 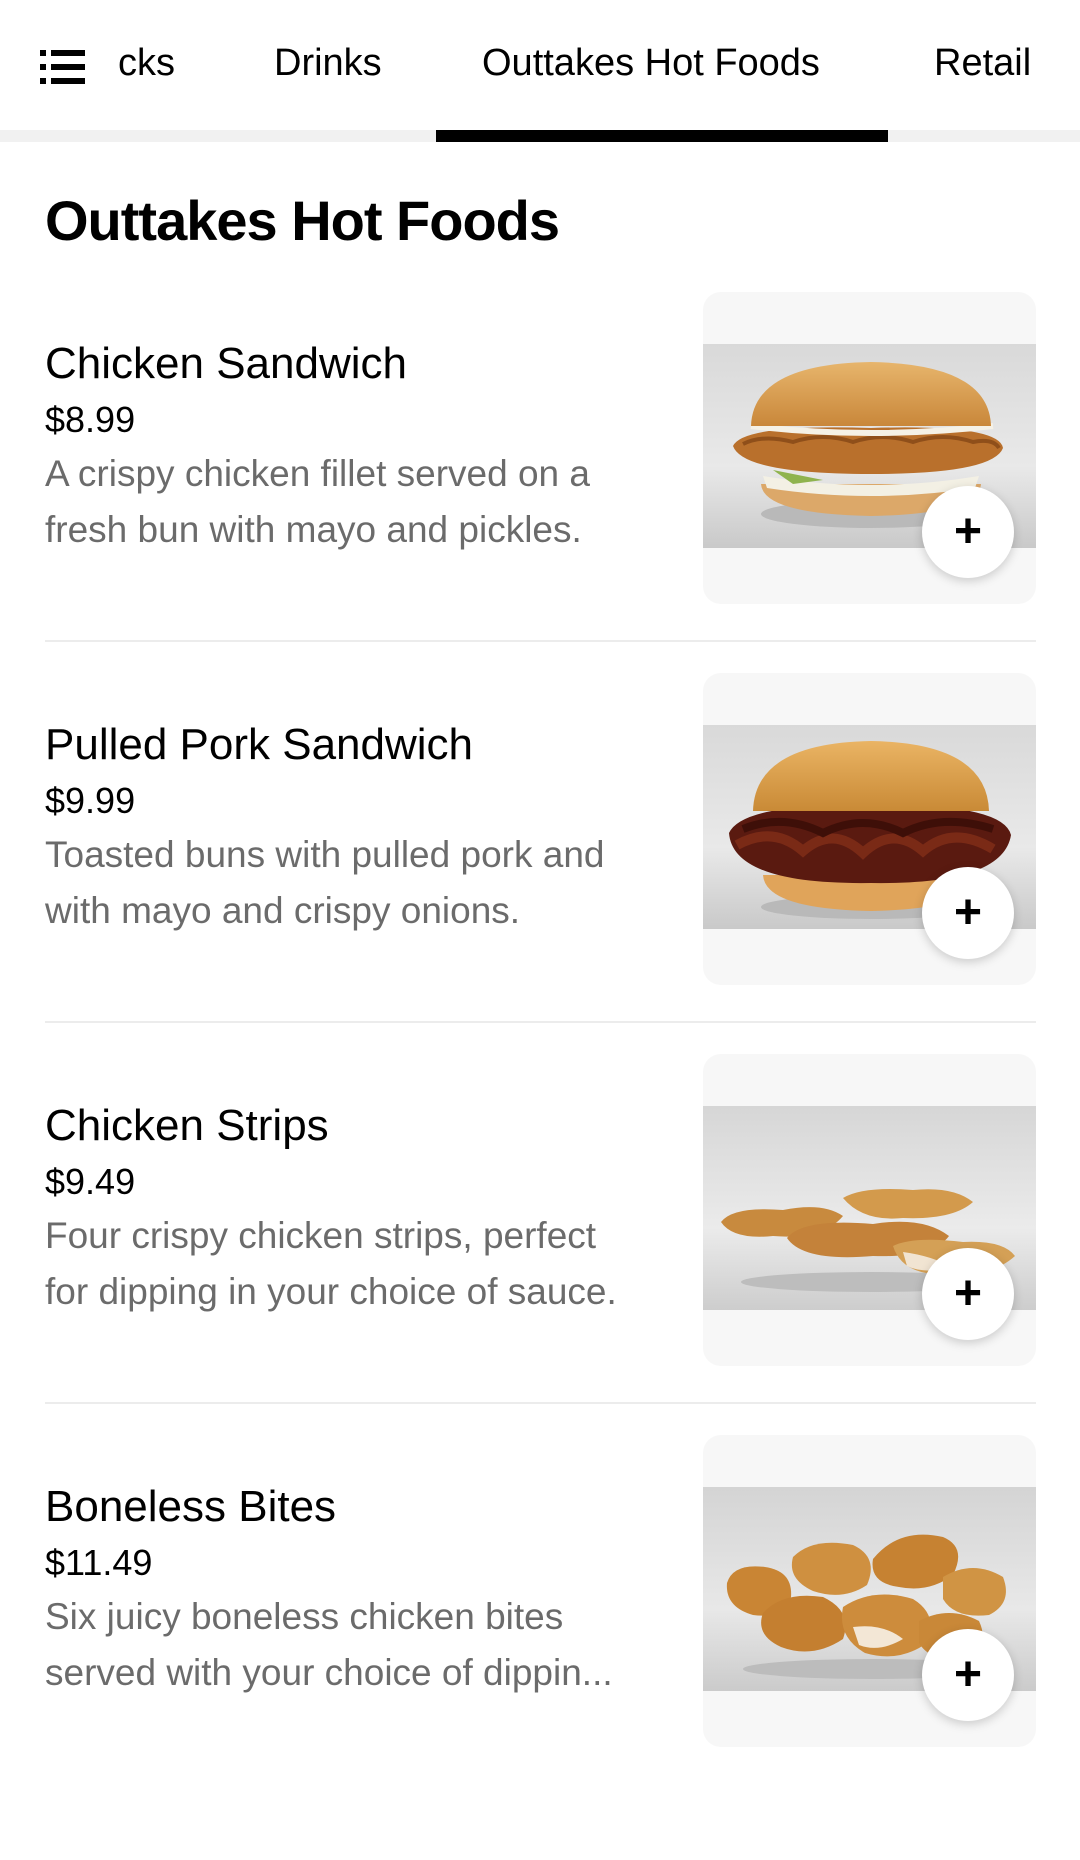 I want to click on item-price: $9.49, so click(x=90, y=1181).